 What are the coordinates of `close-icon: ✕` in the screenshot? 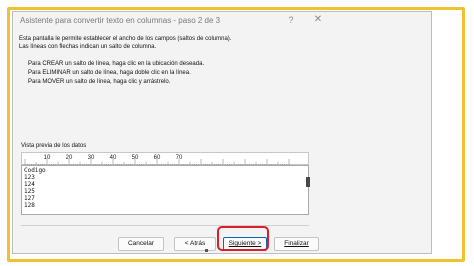 It's located at (318, 20).